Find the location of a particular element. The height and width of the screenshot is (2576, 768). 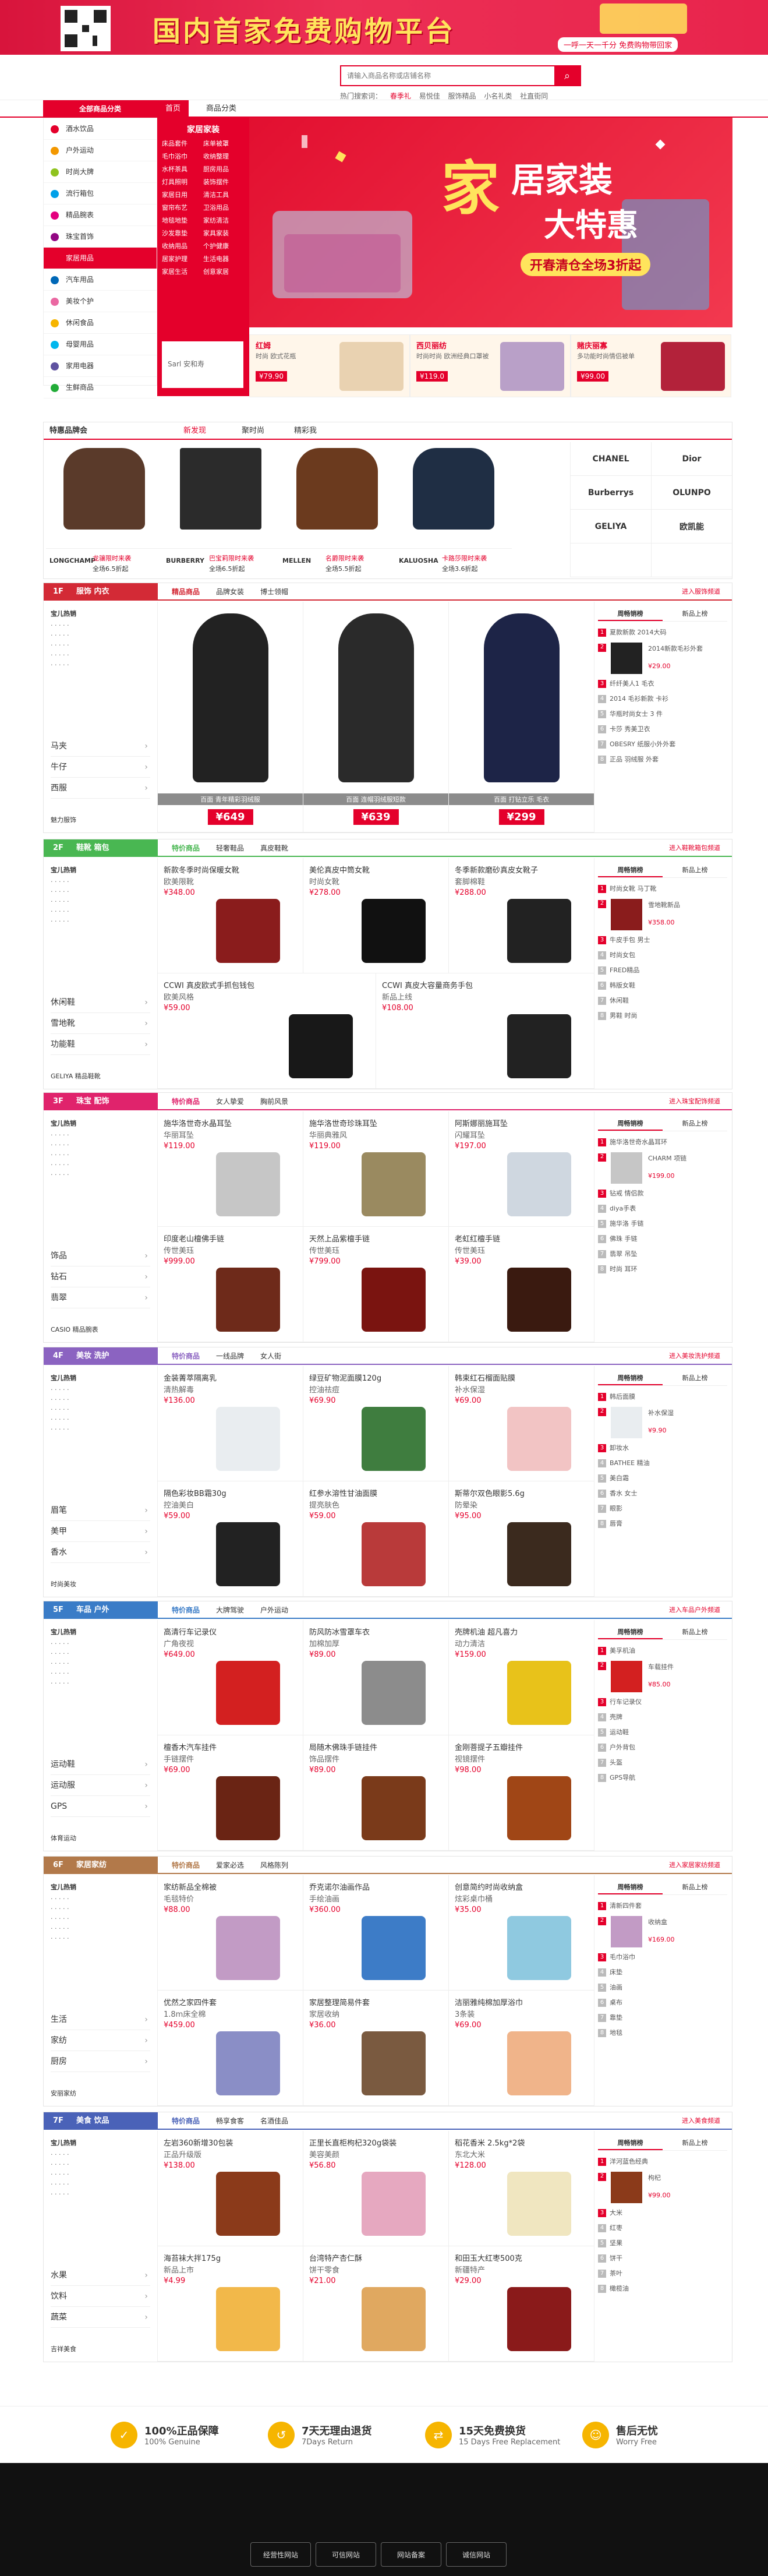

floor-tab: 精品商品 is located at coordinates (186, 592).